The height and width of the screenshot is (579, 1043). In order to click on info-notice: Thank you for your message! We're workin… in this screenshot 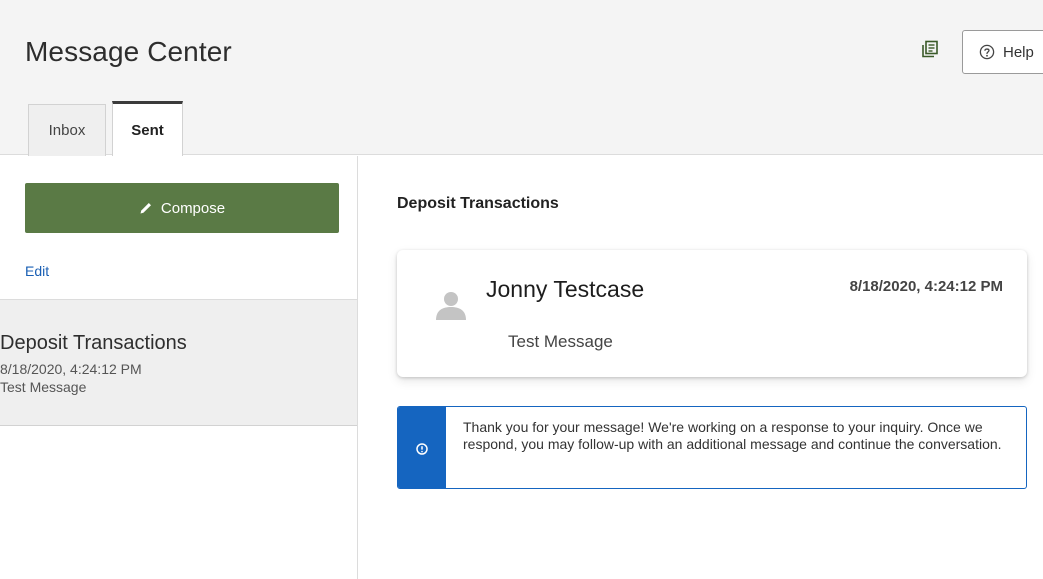, I will do `click(712, 447)`.